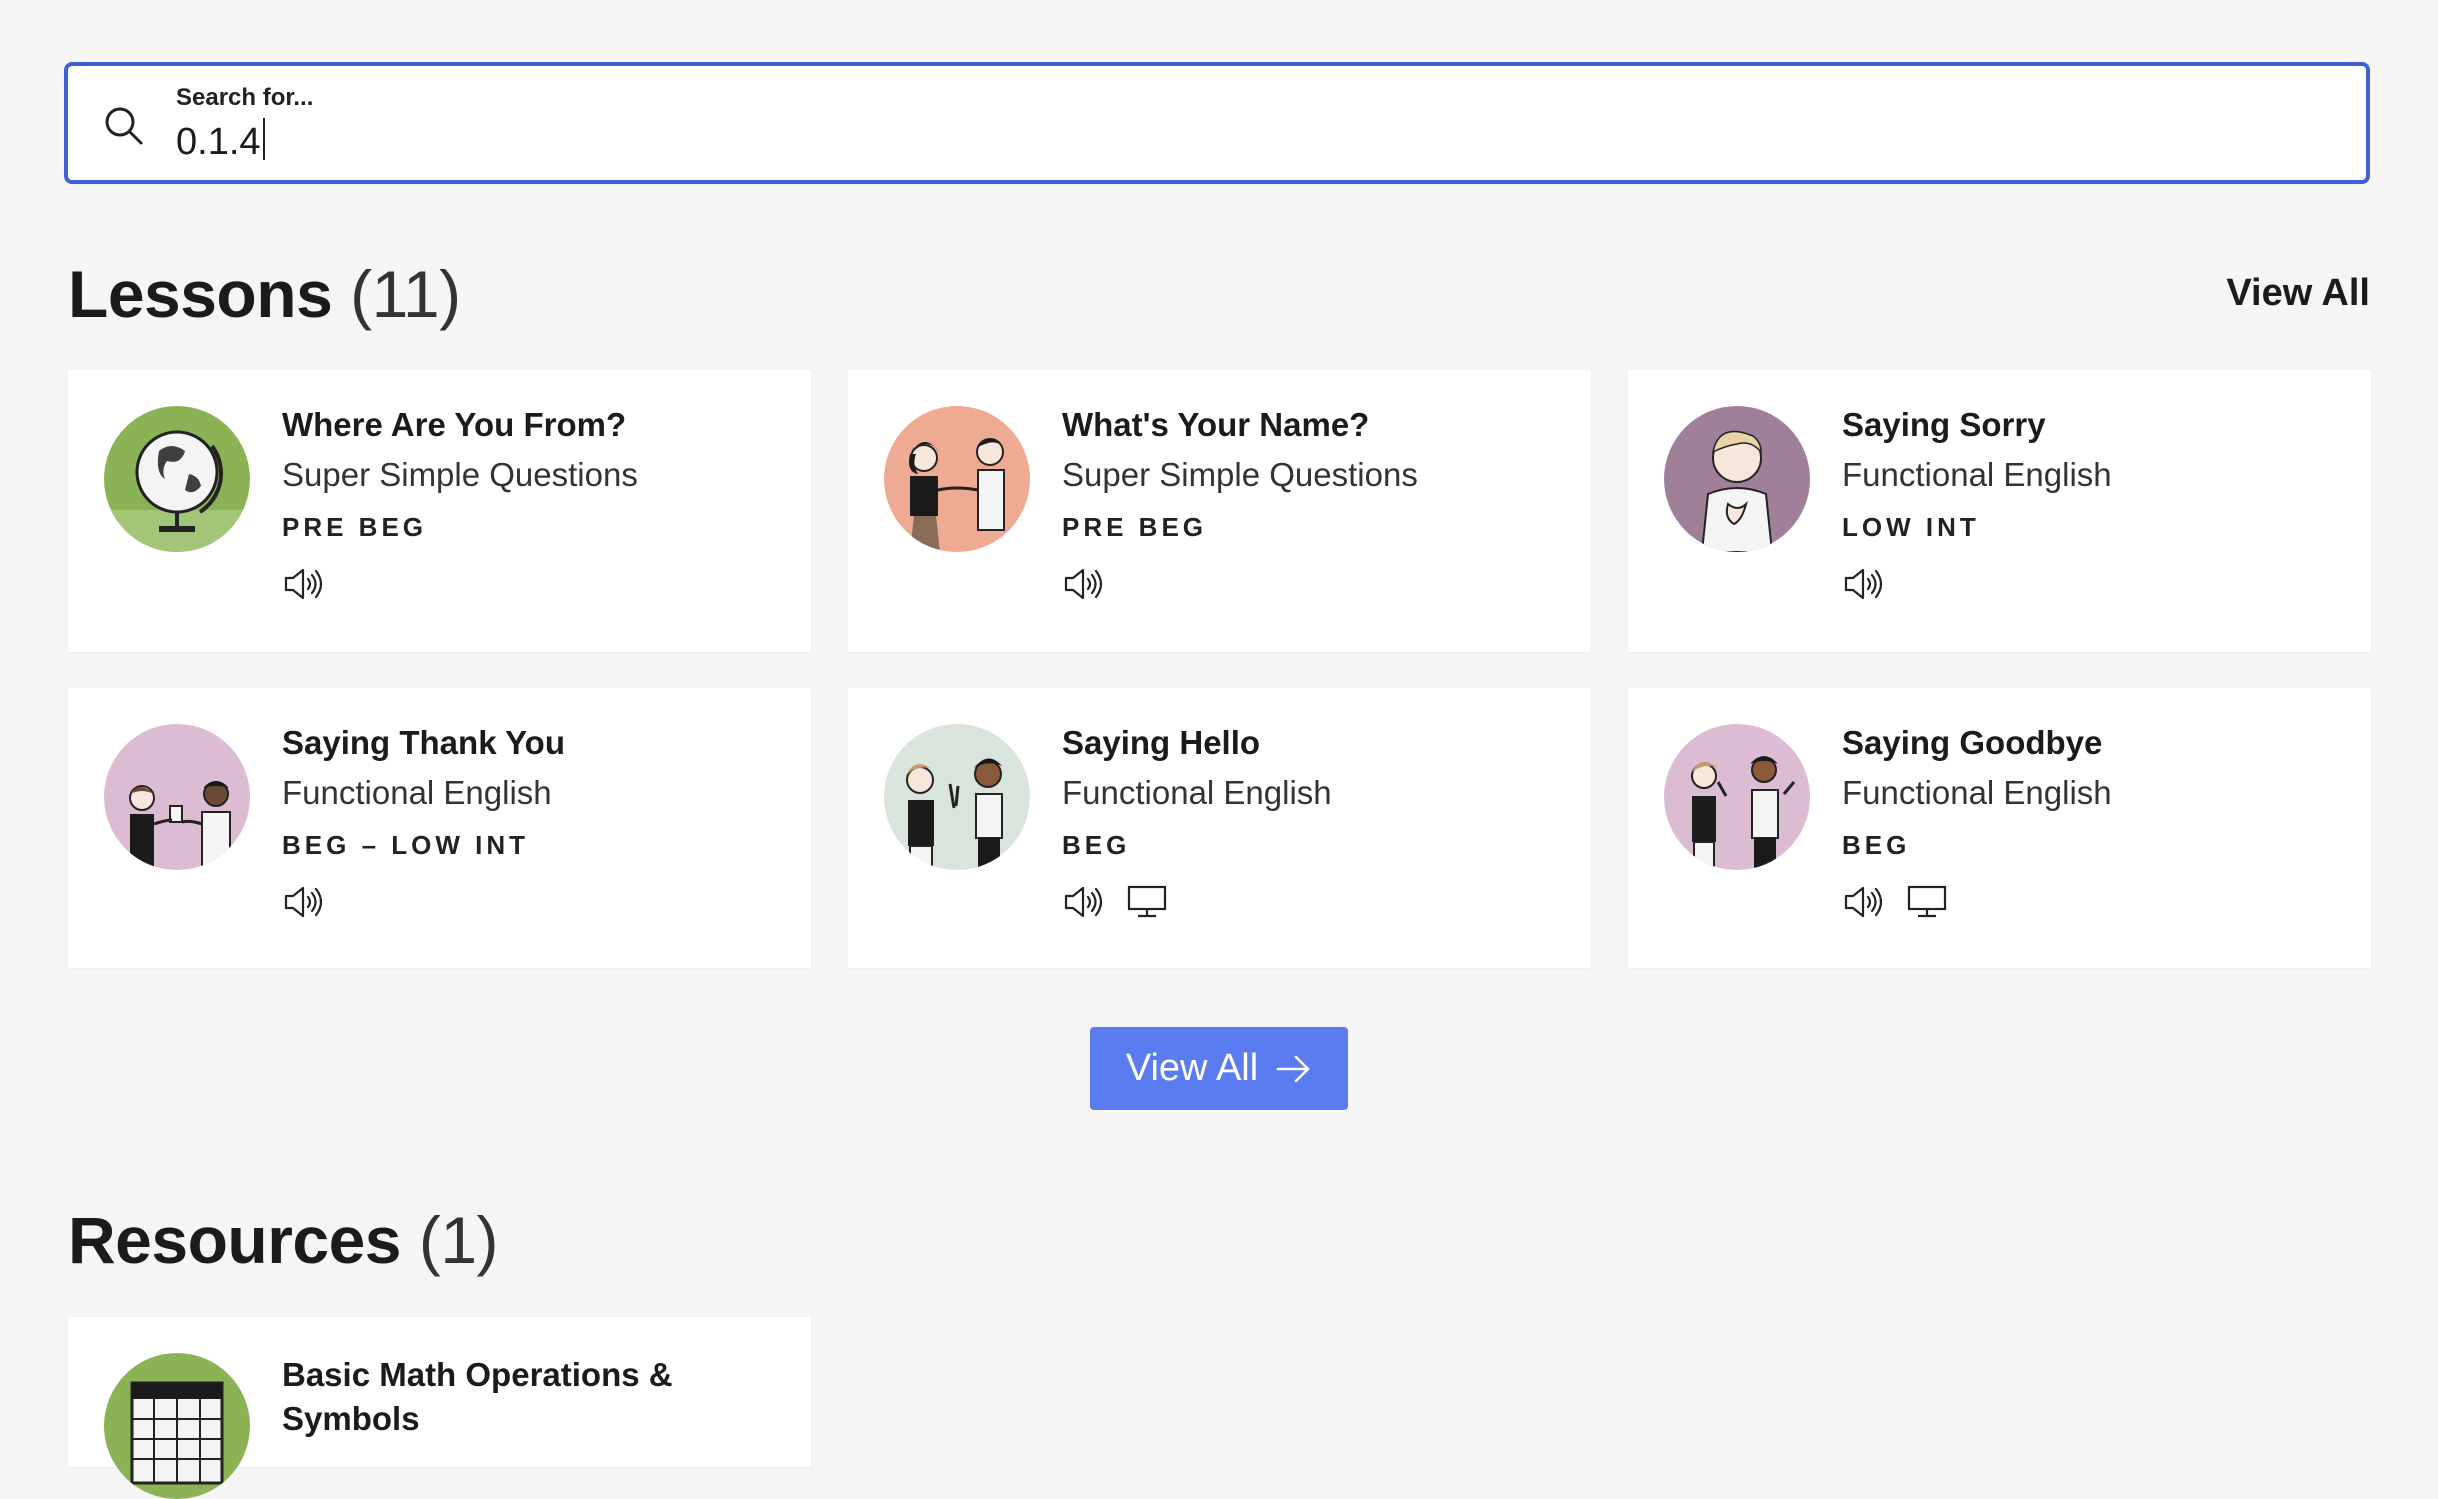  Describe the element at coordinates (1944, 424) in the screenshot. I see `lesson-title: Saying Sorry` at that location.